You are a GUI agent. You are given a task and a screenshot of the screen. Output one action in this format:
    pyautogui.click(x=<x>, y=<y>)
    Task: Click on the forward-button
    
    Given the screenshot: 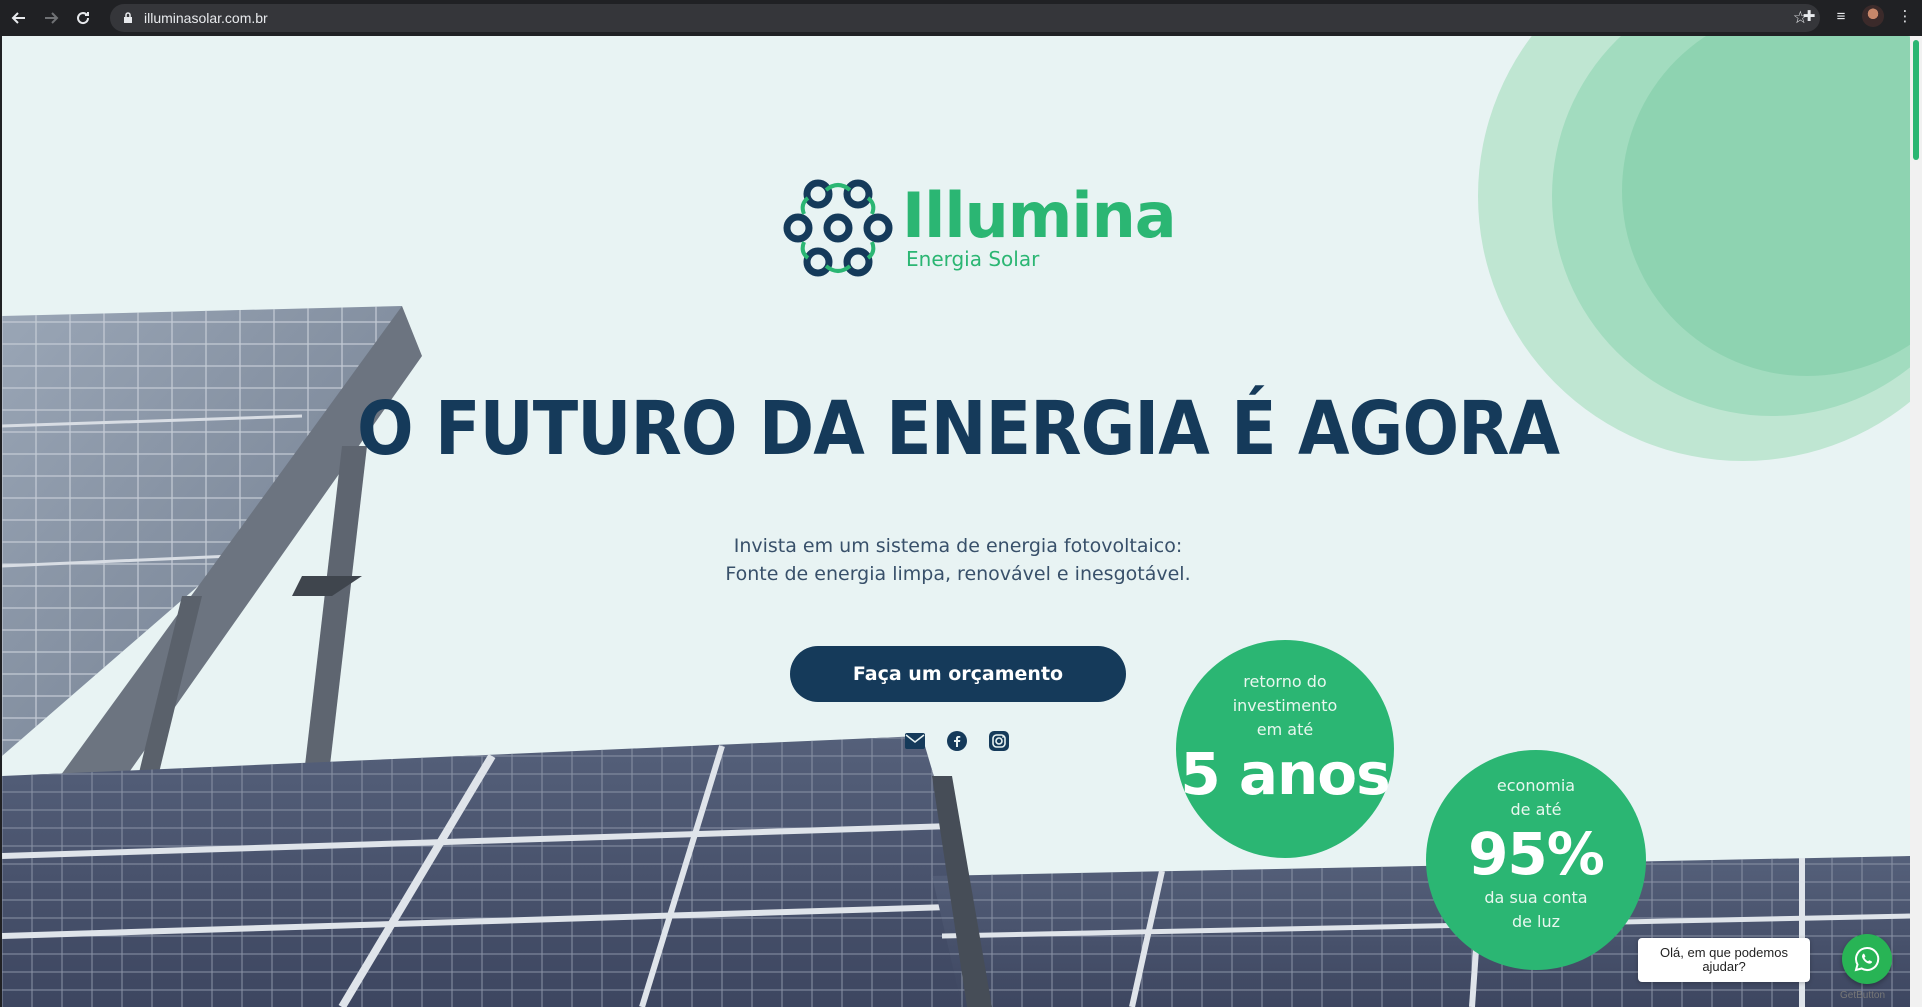 What is the action you would take?
    pyautogui.click(x=51, y=18)
    